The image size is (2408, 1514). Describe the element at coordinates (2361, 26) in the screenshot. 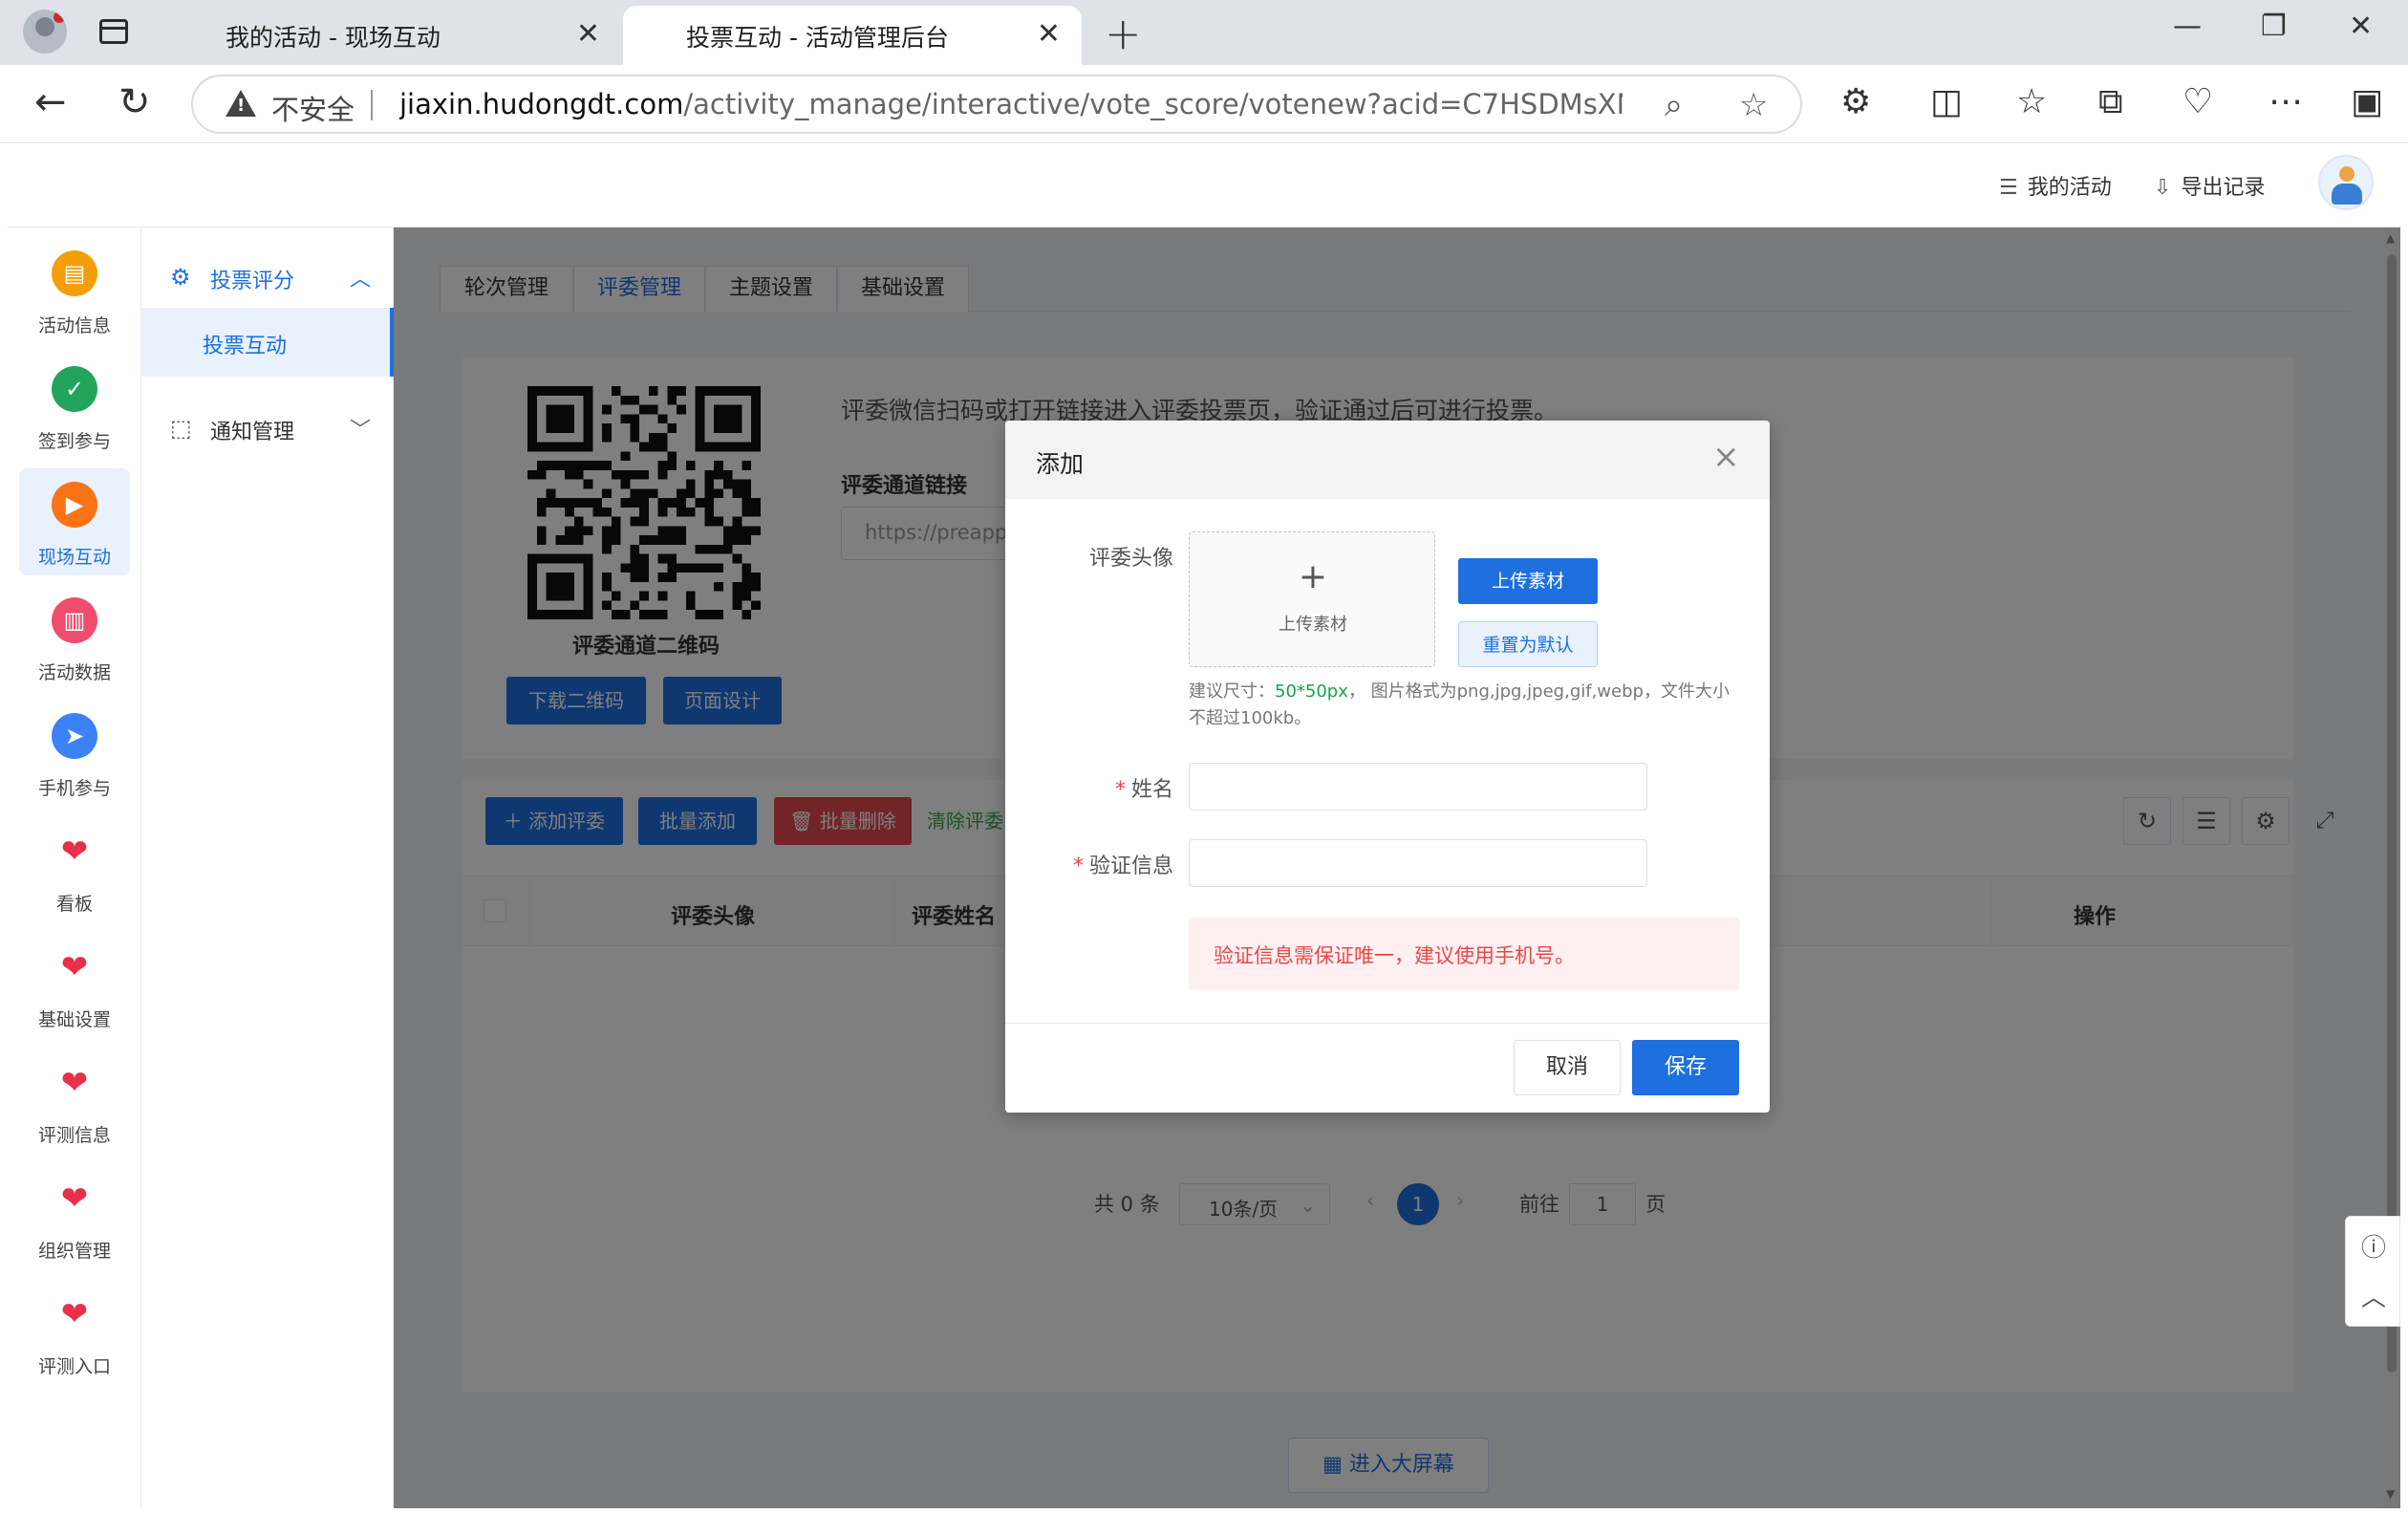

I see `window-close-icon: ✕` at that location.